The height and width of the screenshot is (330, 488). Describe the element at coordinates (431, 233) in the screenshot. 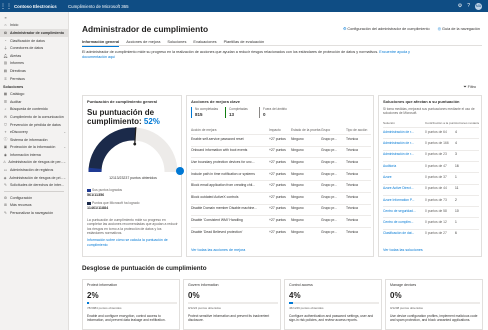

I see `table-row: Clasificación de dat... 0 puntos de 27 6` at that location.